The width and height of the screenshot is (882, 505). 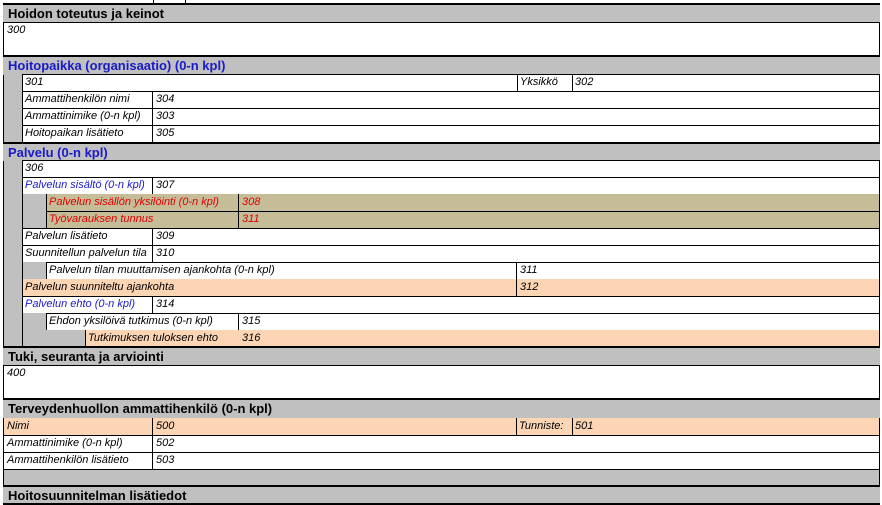 What do you see at coordinates (101, 219) in the screenshot?
I see `tyovaraus-label: Työvarauksen tunnus` at bounding box center [101, 219].